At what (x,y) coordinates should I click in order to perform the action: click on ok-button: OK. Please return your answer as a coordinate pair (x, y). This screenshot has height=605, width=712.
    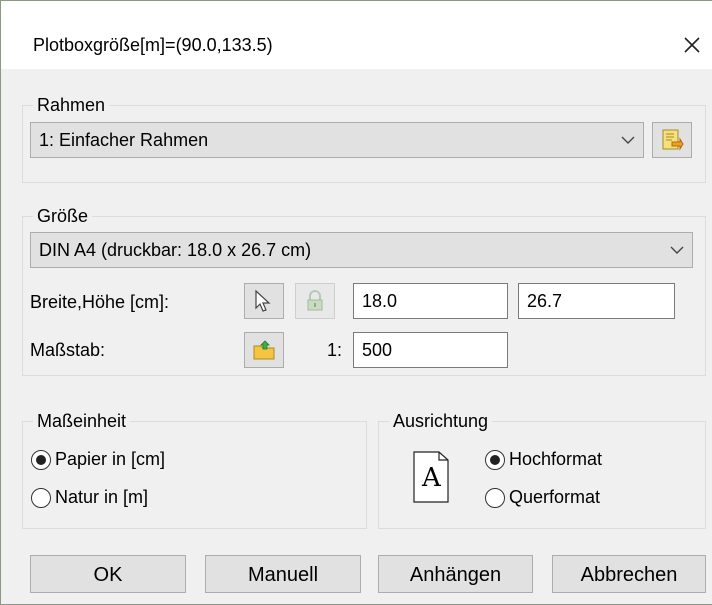
    Looking at the image, I should click on (108, 574).